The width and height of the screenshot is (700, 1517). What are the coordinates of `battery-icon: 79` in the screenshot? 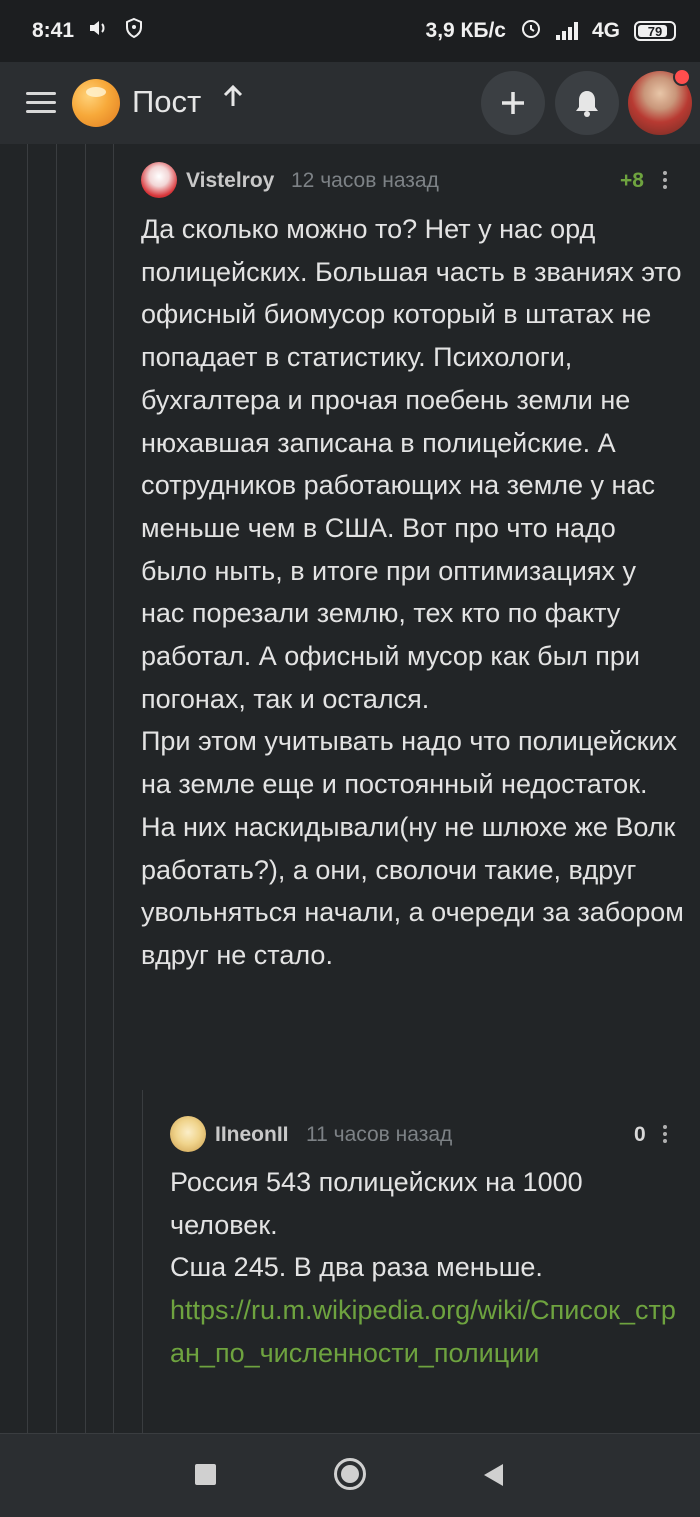 It's located at (655, 31).